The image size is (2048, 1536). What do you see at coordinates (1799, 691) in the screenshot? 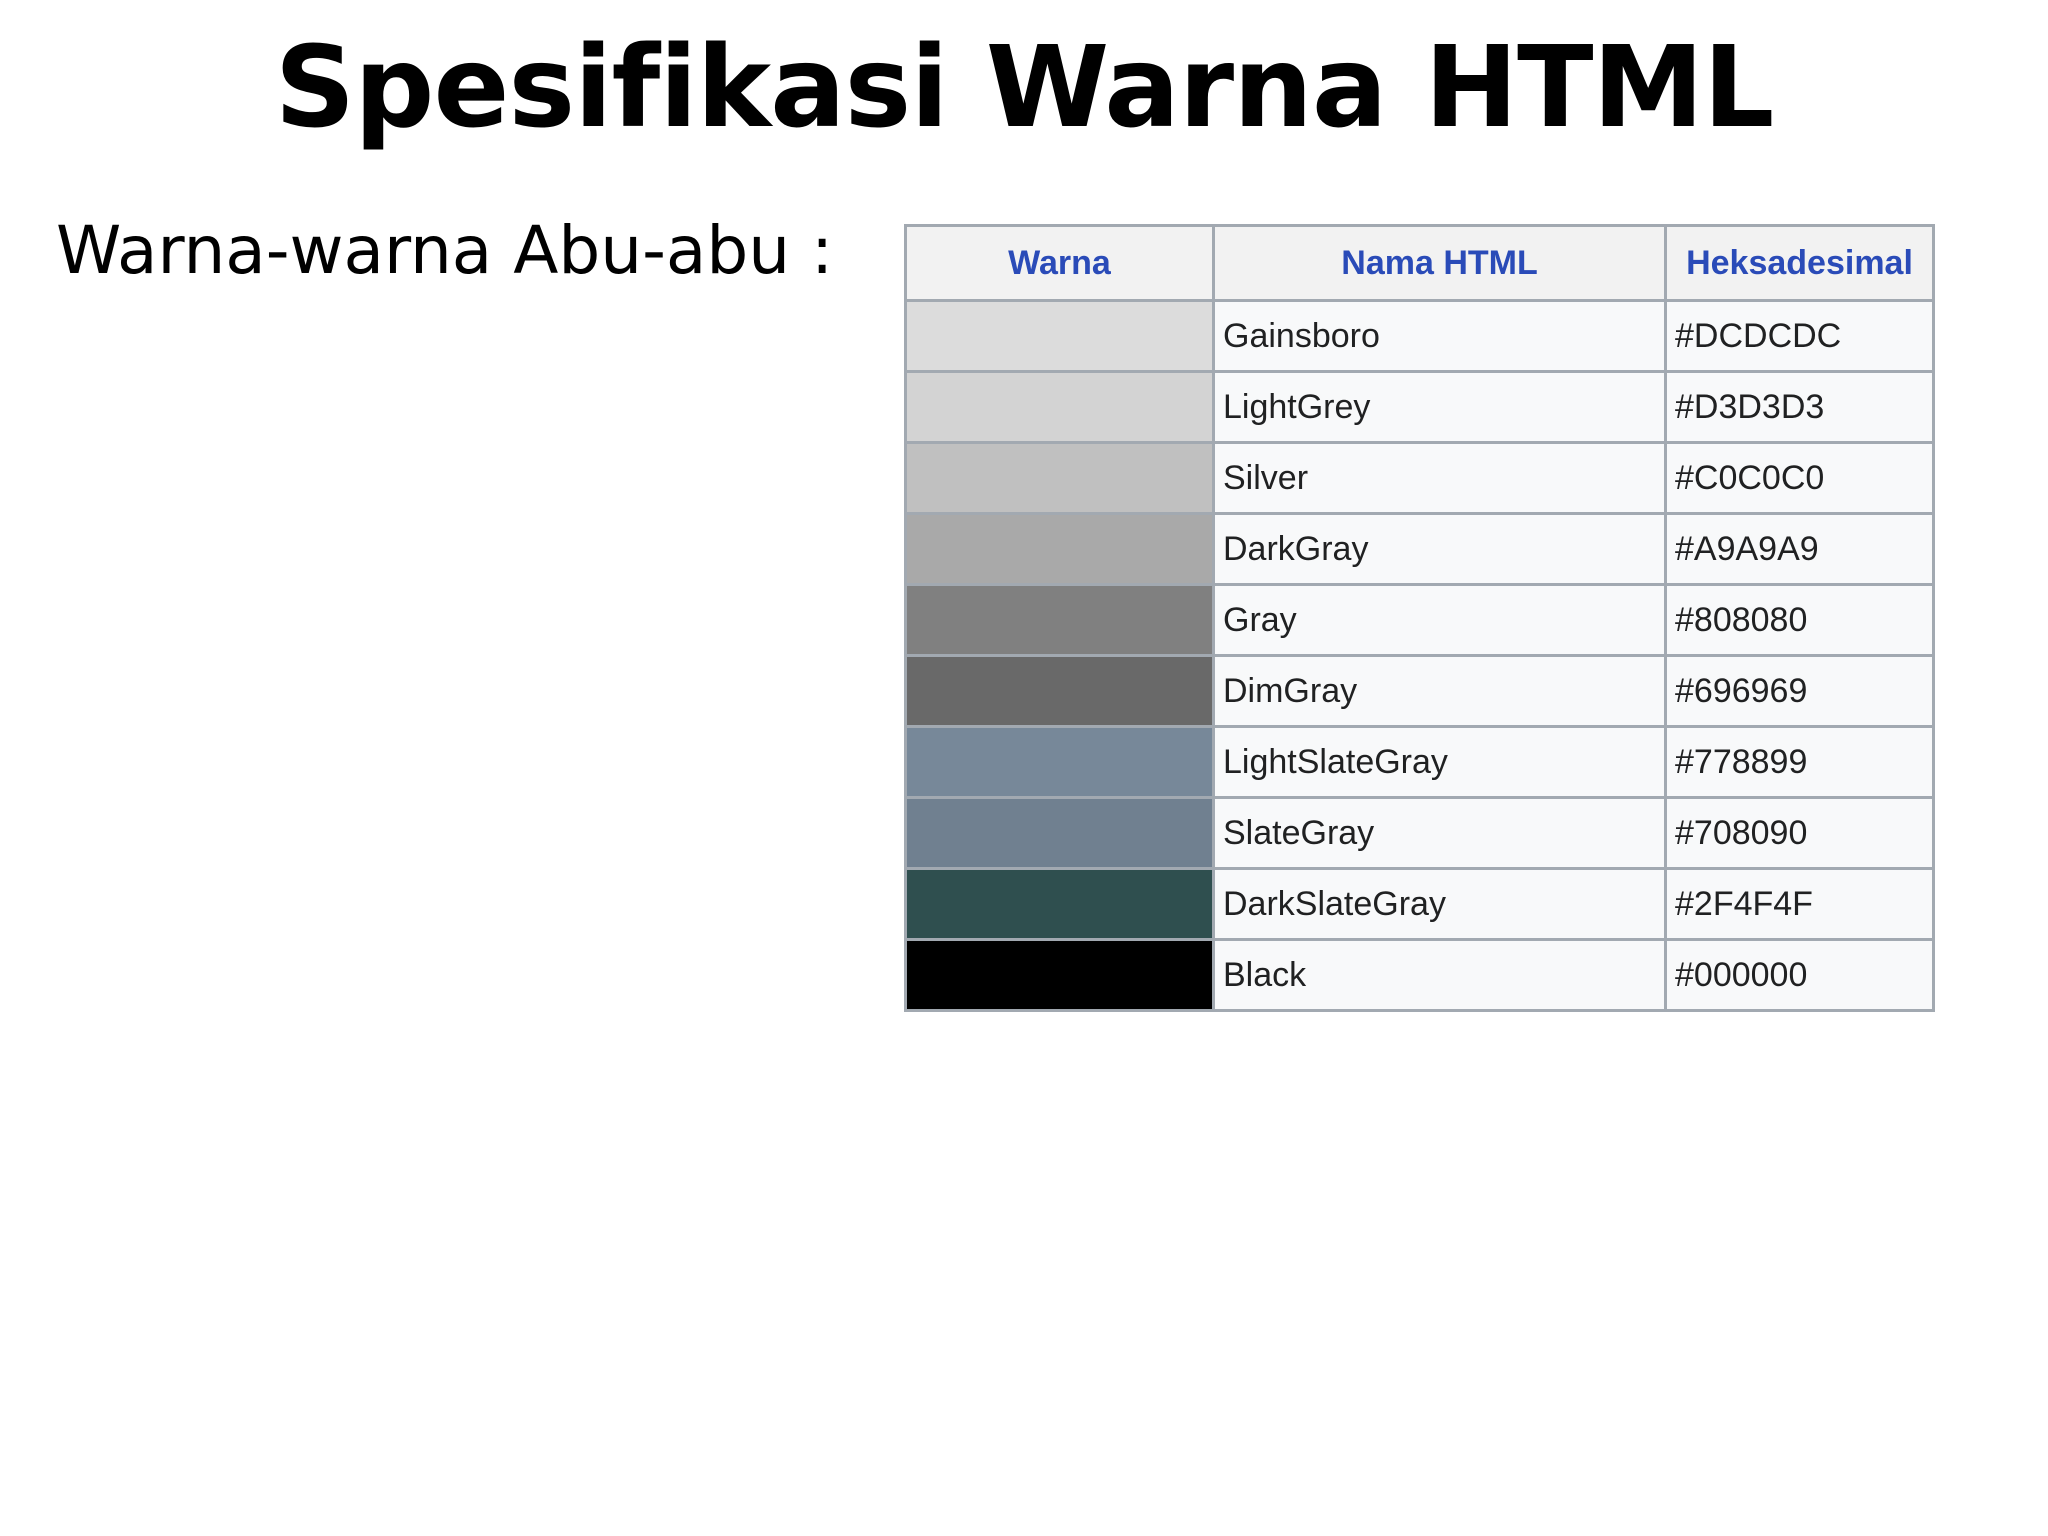
I see `color-hex: #696969` at bounding box center [1799, 691].